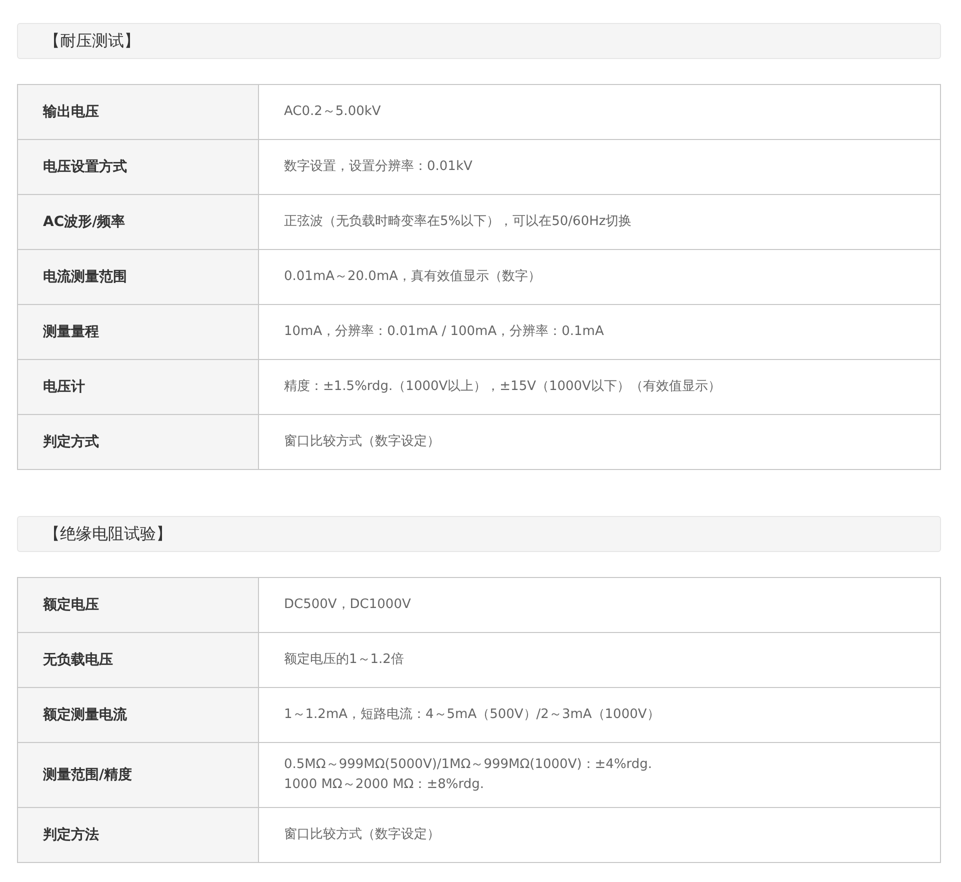 The width and height of the screenshot is (961, 882). I want to click on spec-label: 输出电压, so click(138, 112).